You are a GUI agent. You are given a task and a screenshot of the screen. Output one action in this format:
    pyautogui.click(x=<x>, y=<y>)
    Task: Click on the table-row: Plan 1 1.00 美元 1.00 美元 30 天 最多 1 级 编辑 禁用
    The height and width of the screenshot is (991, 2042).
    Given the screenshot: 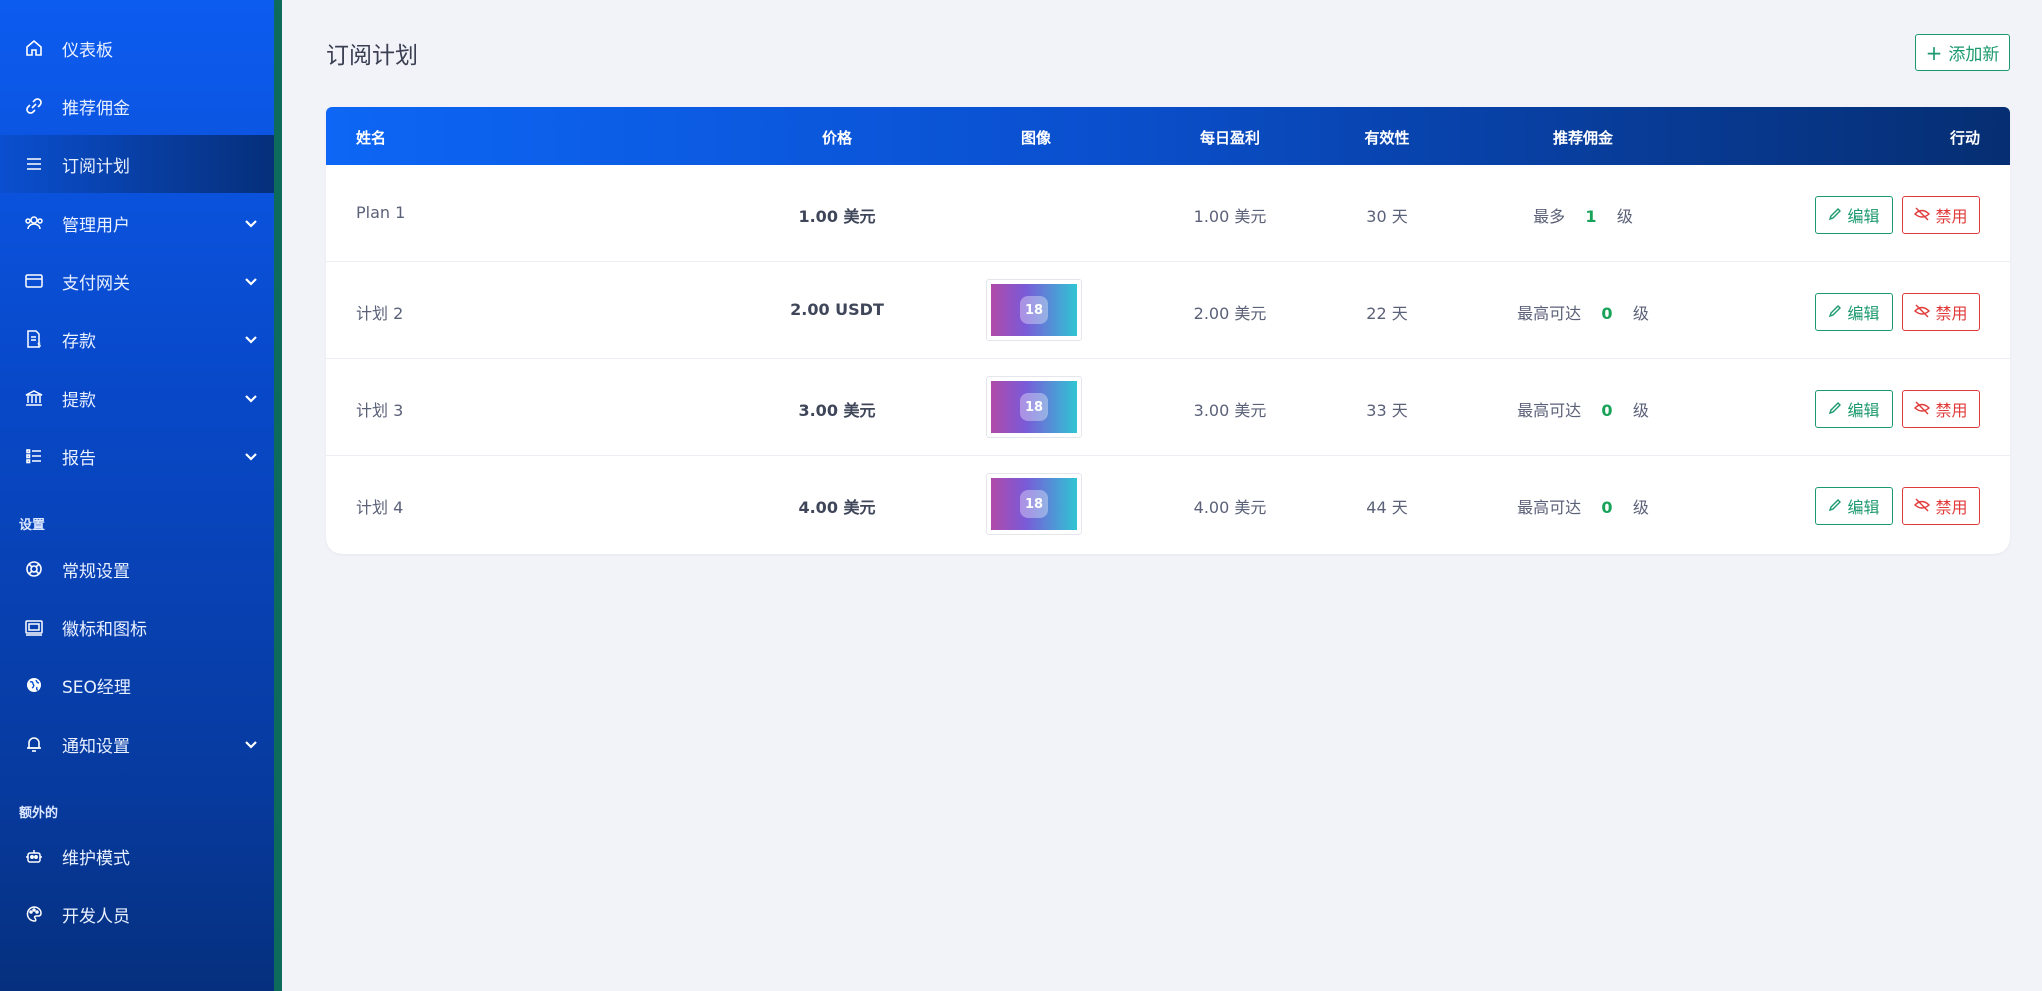 What is the action you would take?
    pyautogui.click(x=1168, y=213)
    